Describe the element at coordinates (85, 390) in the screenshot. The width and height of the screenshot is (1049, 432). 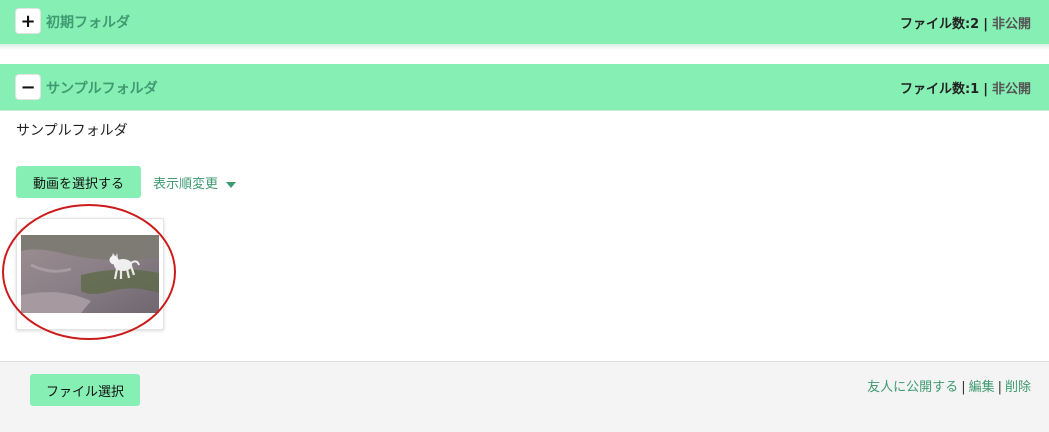
I see `file-select-button: ファイル選択` at that location.